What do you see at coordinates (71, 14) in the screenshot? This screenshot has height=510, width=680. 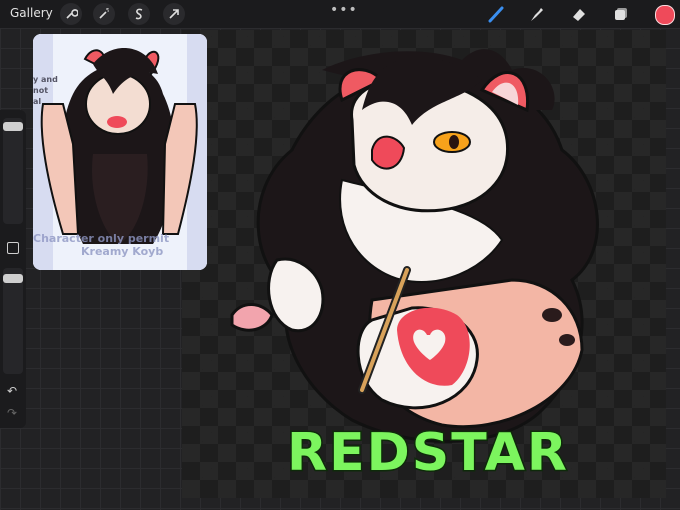 I see `wrench-icon` at bounding box center [71, 14].